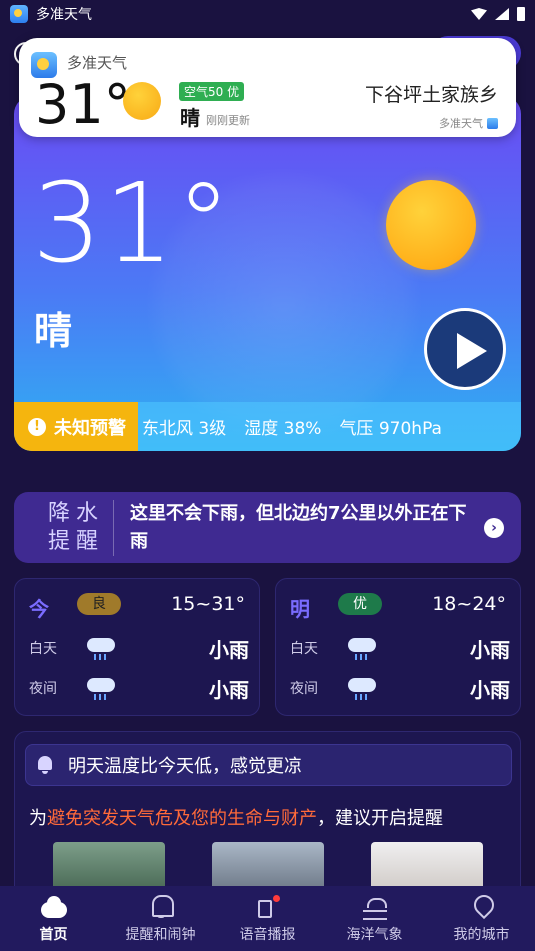  I want to click on status-icons, so click(498, 14).